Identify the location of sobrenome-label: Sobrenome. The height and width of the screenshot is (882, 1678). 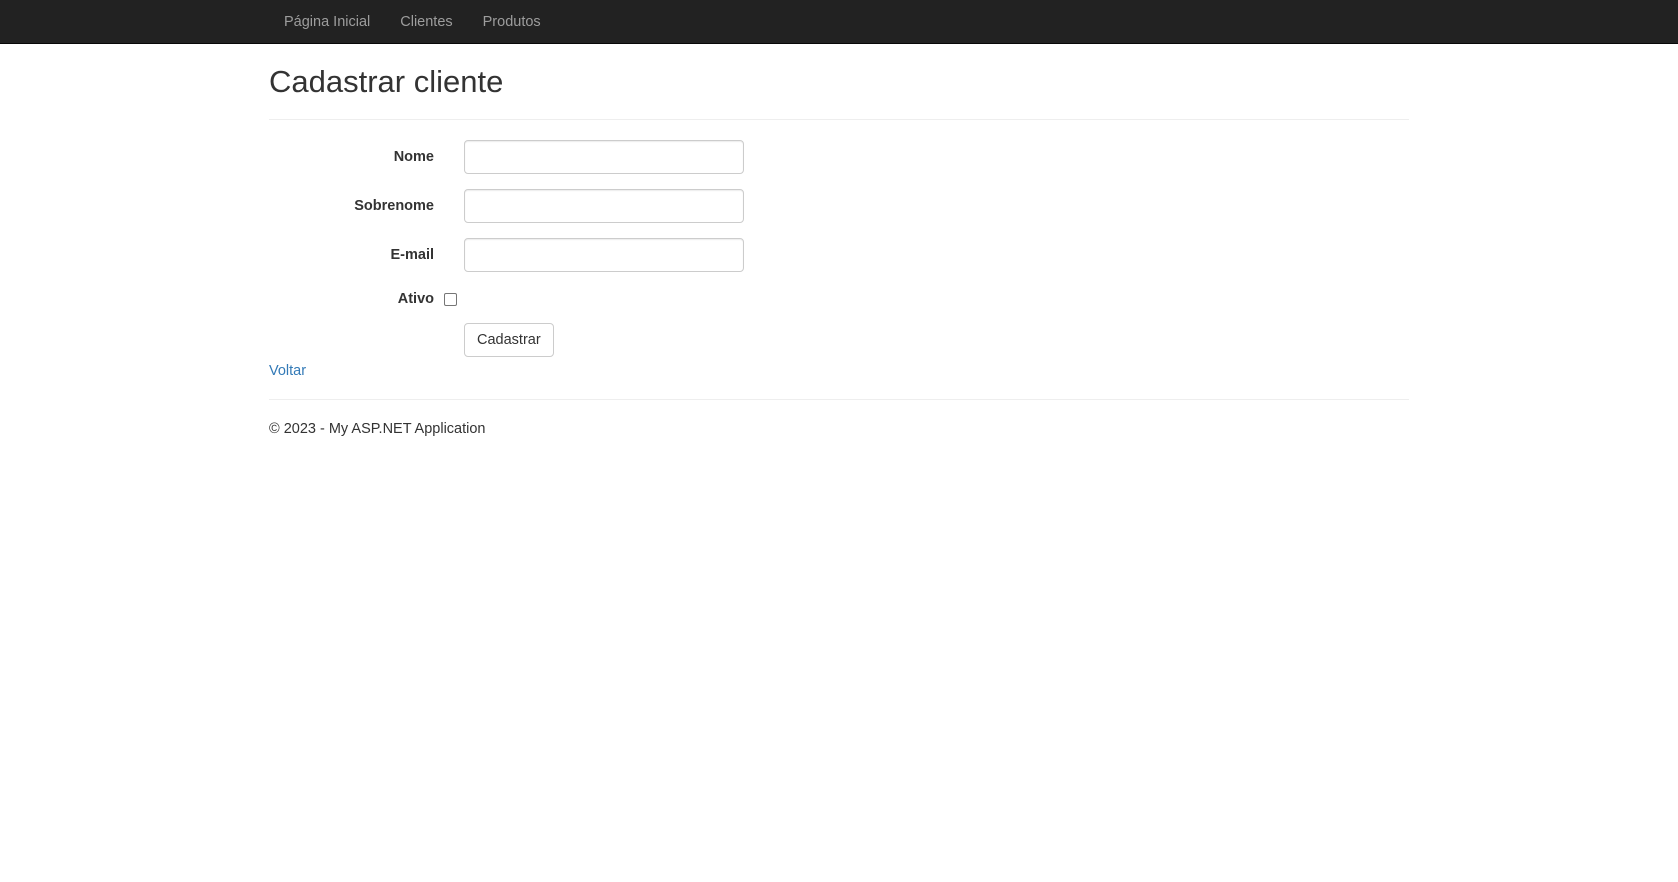
(394, 206).